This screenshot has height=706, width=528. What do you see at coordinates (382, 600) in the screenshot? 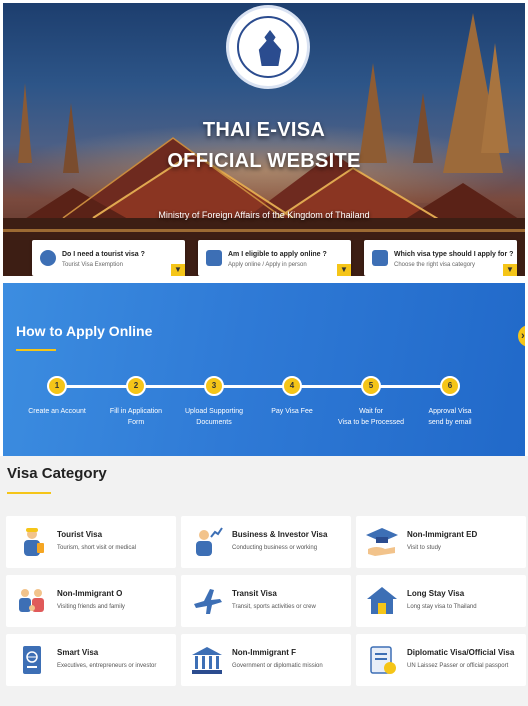
I see `house-icon` at bounding box center [382, 600].